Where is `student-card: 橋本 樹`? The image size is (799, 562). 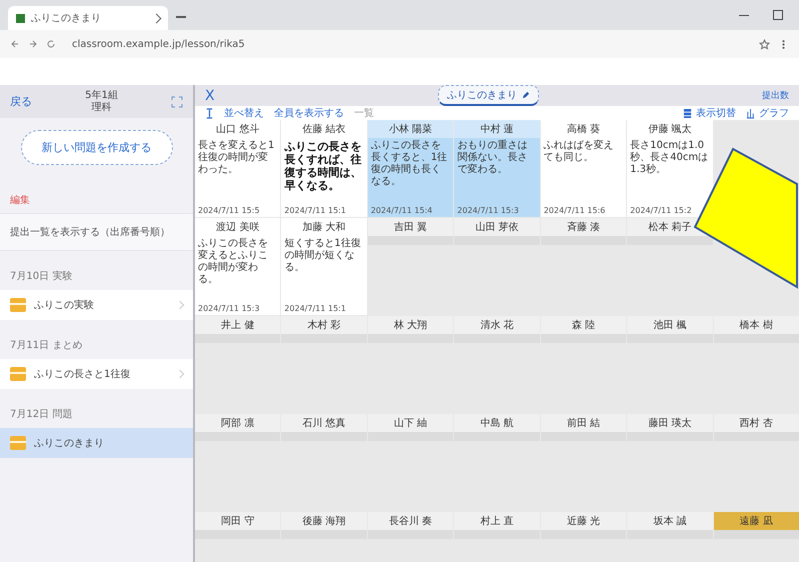 student-card: 橋本 樹 is located at coordinates (756, 329).